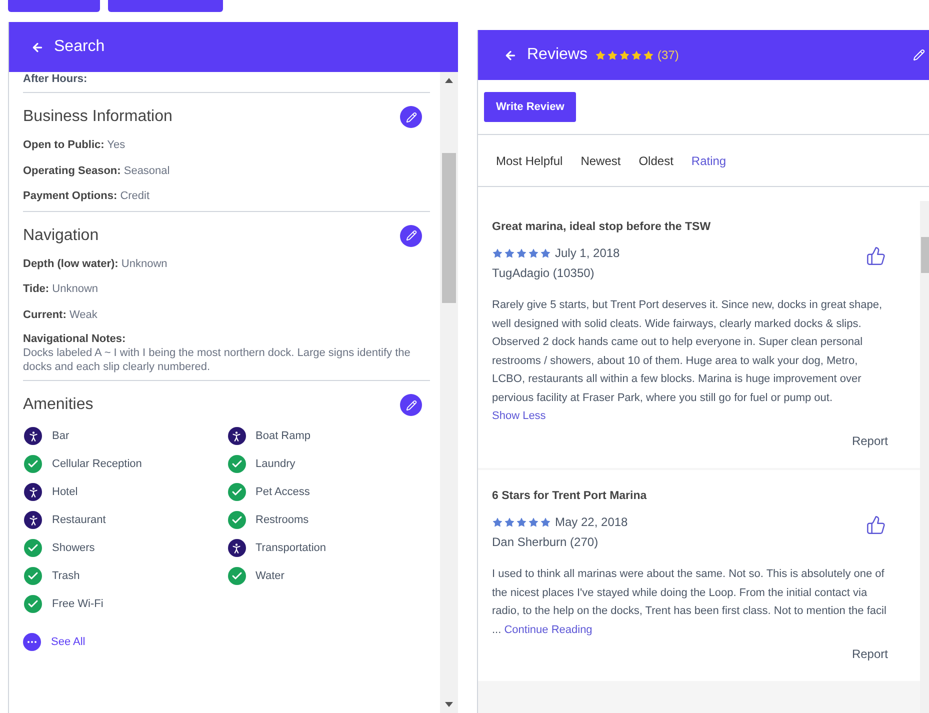 This screenshot has height=713, width=929. What do you see at coordinates (283, 492) in the screenshot?
I see `amenity-label: Pet Access` at bounding box center [283, 492].